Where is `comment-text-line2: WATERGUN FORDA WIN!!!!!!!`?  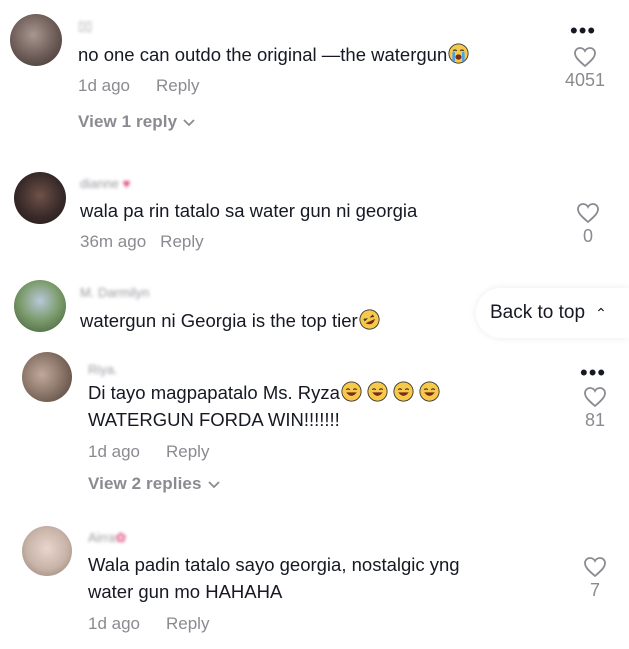 comment-text-line2: WATERGUN FORDA WIN!!!!!!! is located at coordinates (214, 419).